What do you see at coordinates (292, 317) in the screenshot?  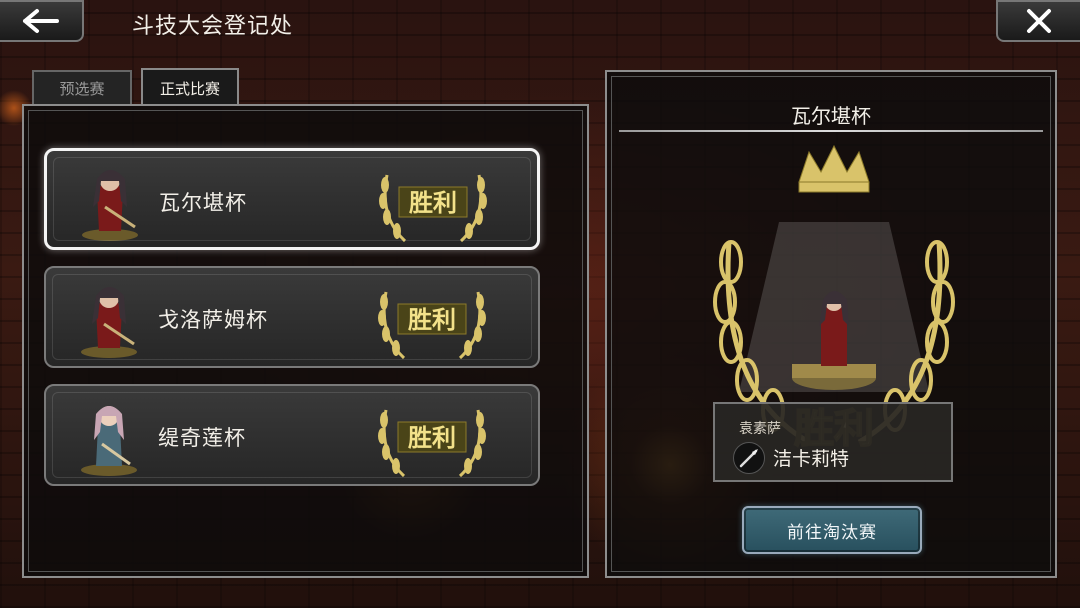 I see `cup-row-gorosam: 戈洛萨姆杯 胜利` at bounding box center [292, 317].